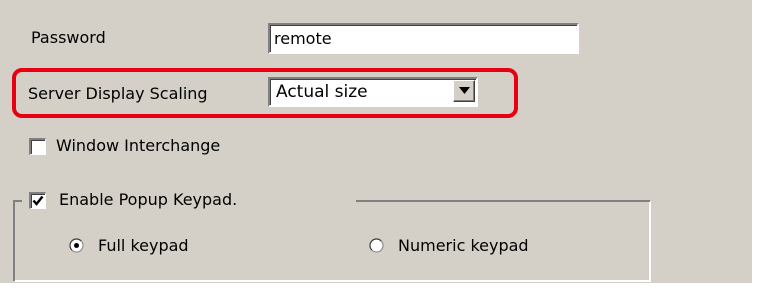  I want to click on highlight-box, so click(265, 93).